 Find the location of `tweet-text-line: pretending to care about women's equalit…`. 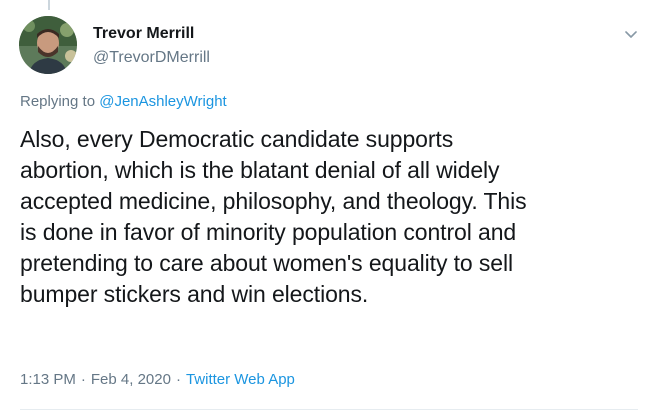

tweet-text-line: pretending to care about women's equalit… is located at coordinates (267, 263).